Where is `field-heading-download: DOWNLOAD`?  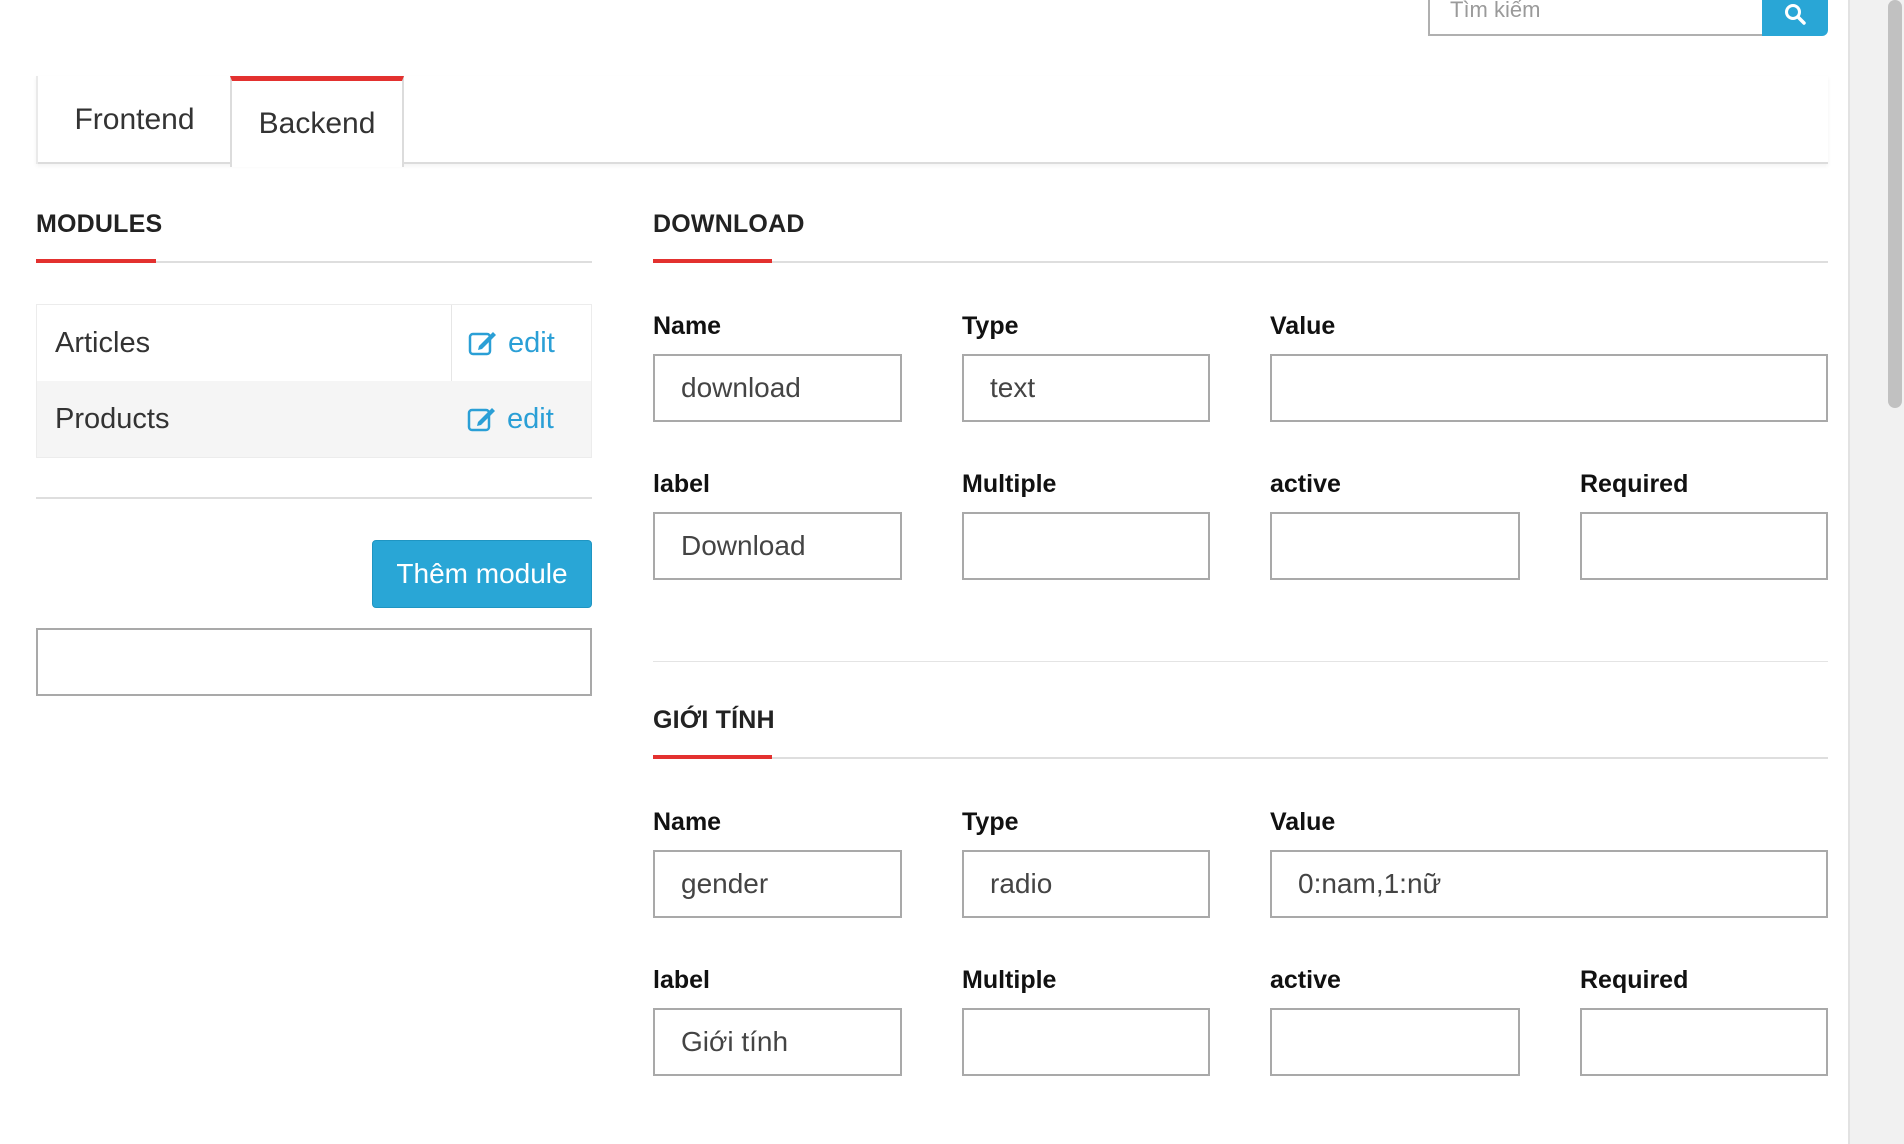
field-heading-download: DOWNLOAD is located at coordinates (729, 224).